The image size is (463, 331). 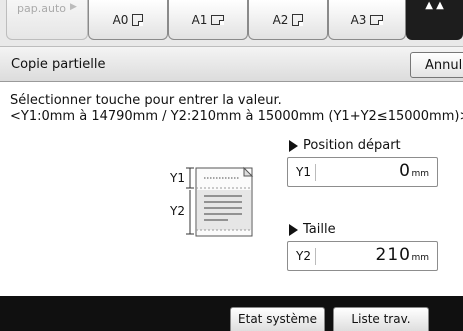 What do you see at coordinates (436, 65) in the screenshot?
I see `cancel-button: Annuler` at bounding box center [436, 65].